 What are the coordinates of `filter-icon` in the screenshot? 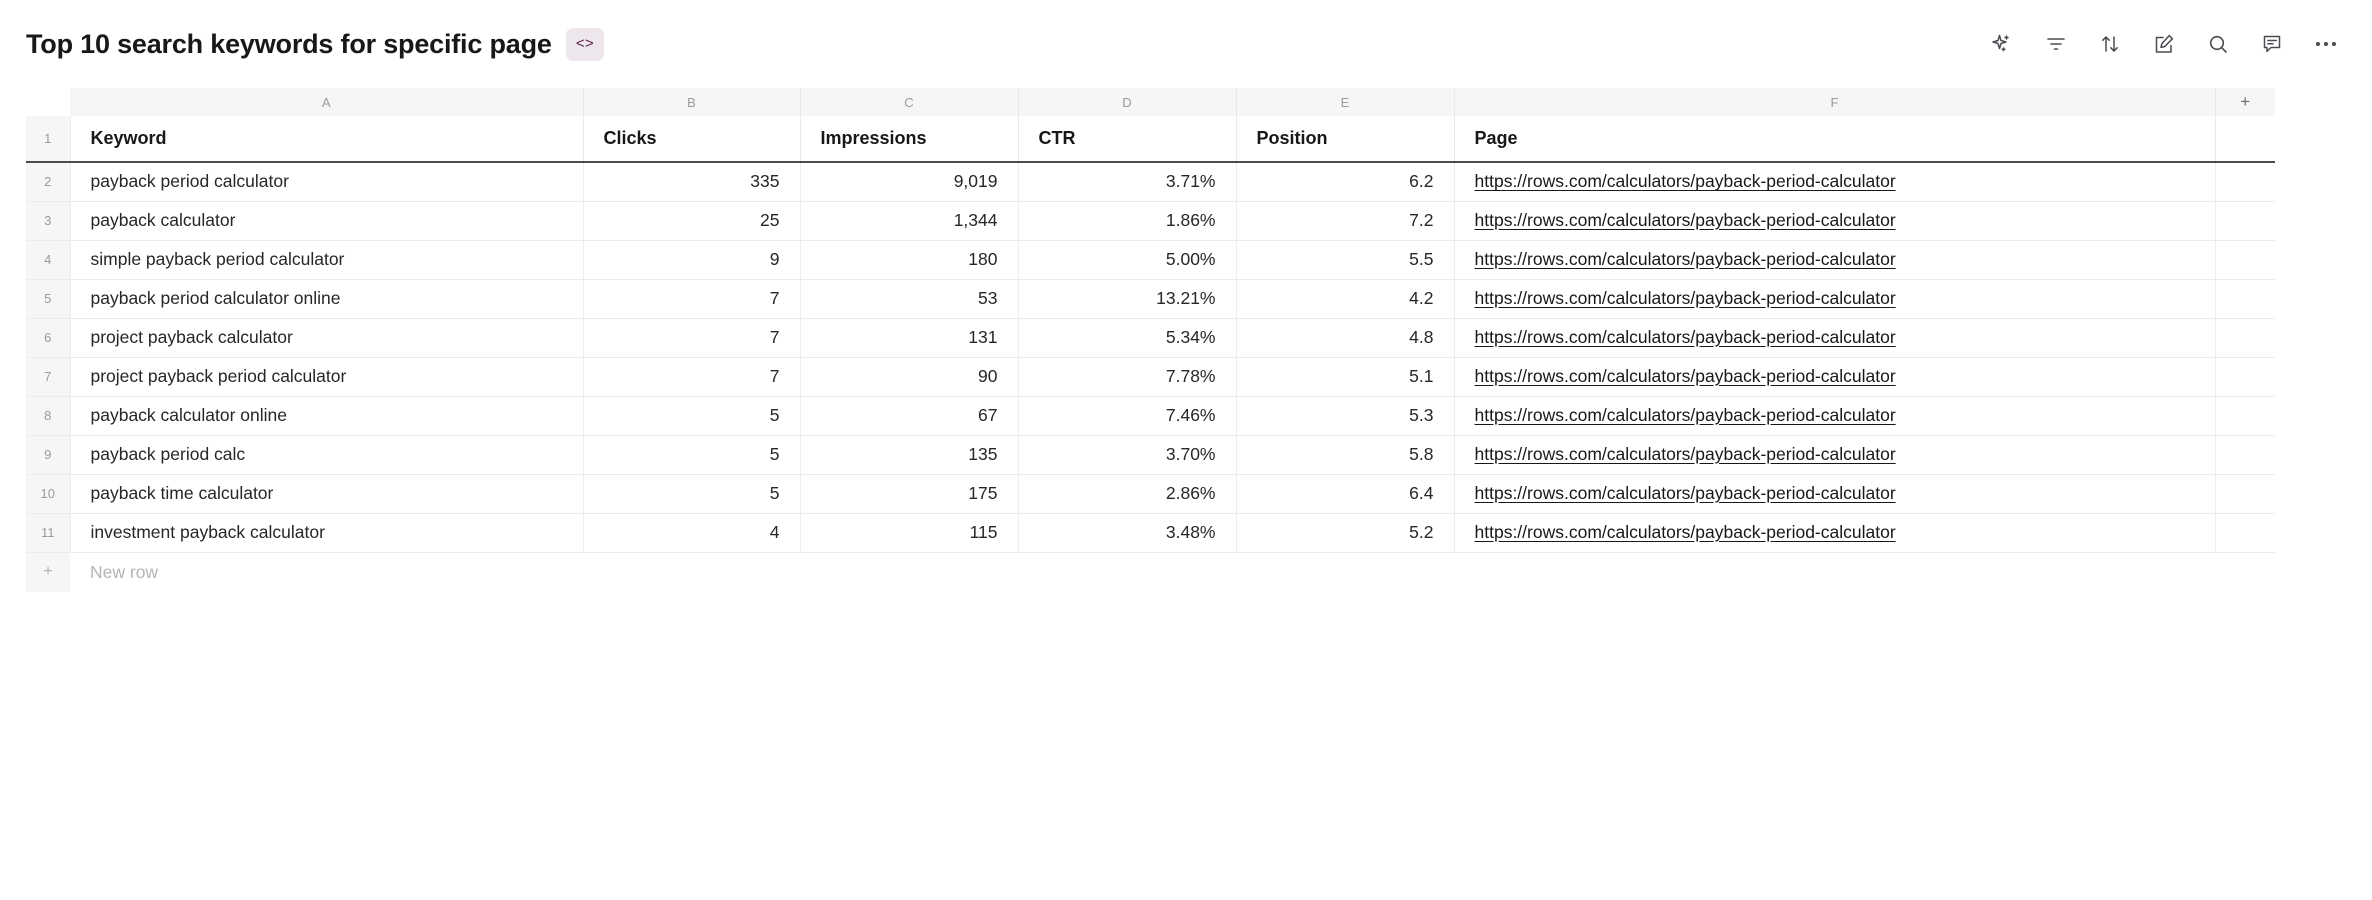 It's located at (2056, 44).